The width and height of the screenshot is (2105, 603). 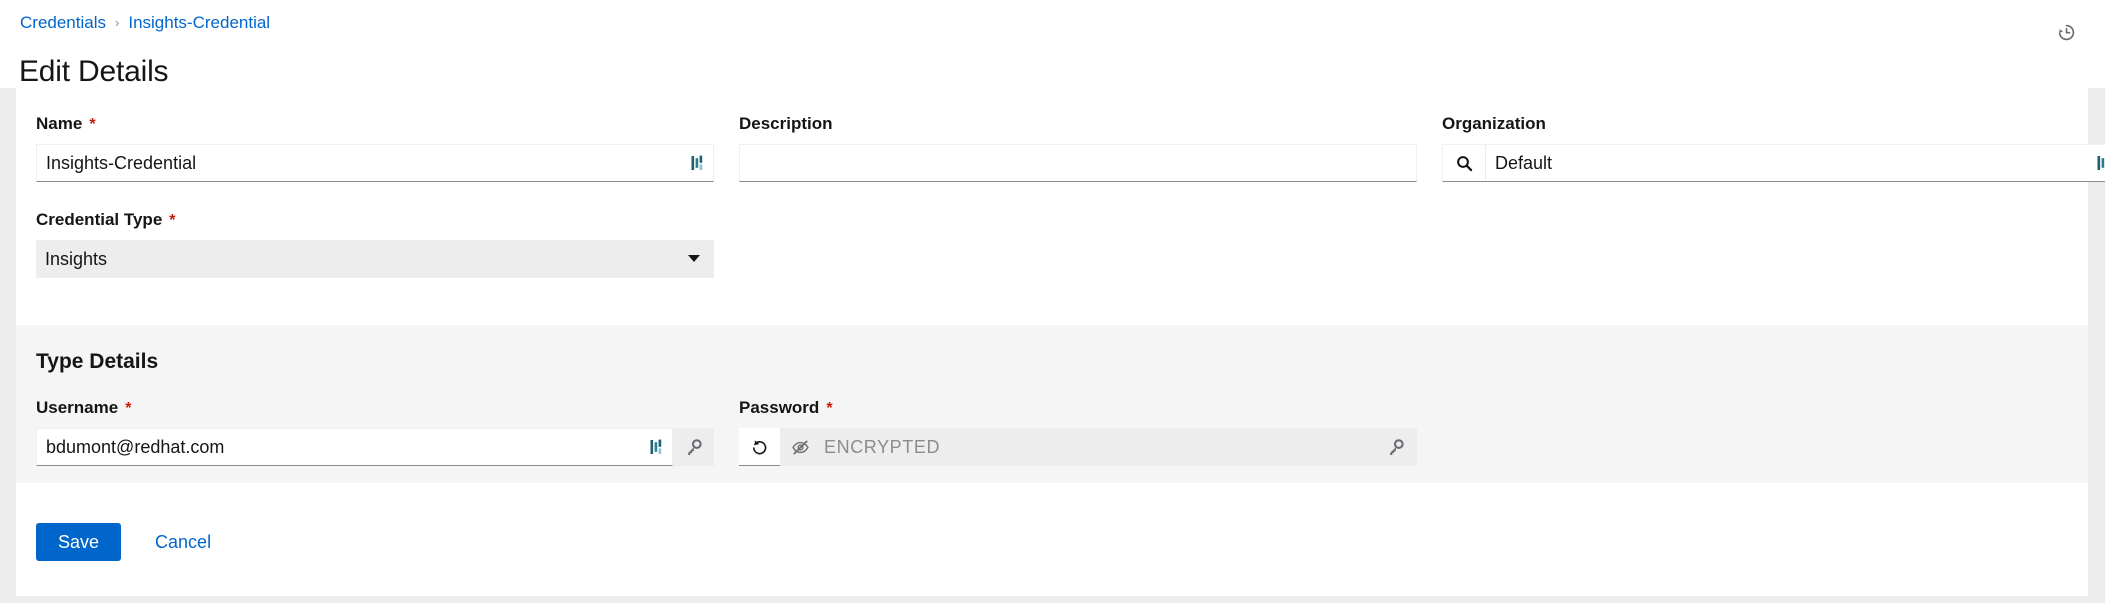 What do you see at coordinates (786, 123) in the screenshot?
I see `description-label: Description` at bounding box center [786, 123].